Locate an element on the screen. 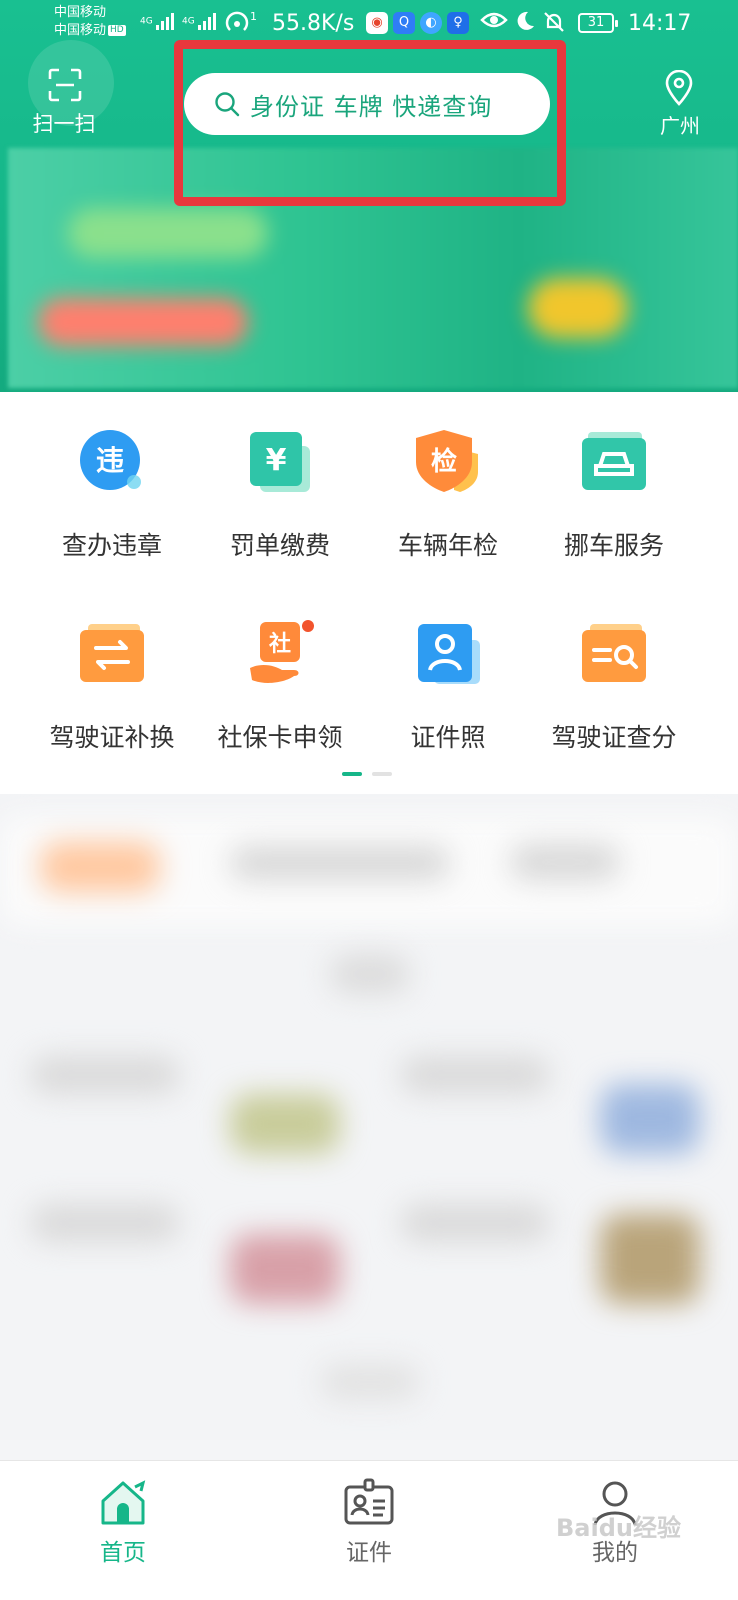 This screenshot has width=738, height=1600. signal-2-icon: 4G is located at coordinates (200, 21).